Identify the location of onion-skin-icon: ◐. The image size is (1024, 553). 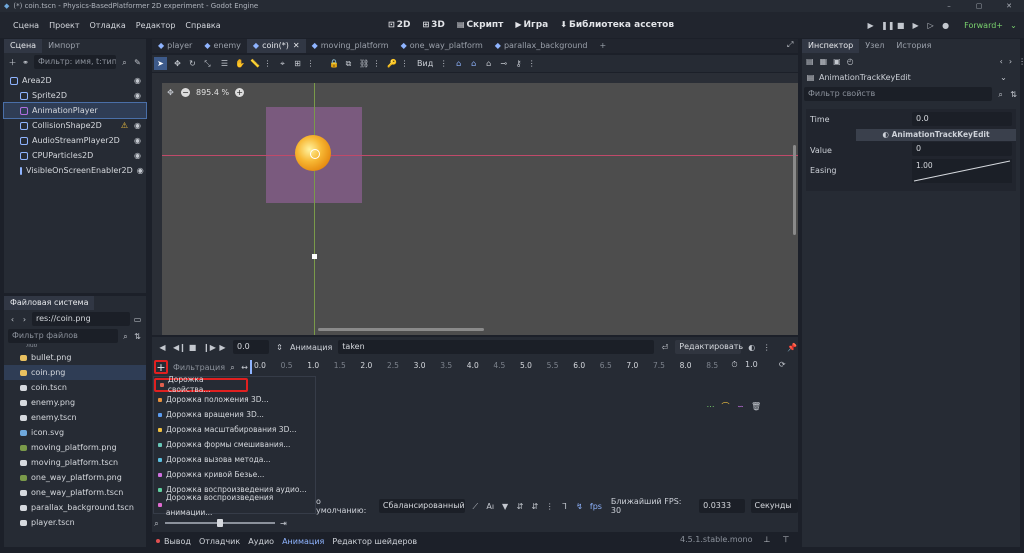
(751, 347).